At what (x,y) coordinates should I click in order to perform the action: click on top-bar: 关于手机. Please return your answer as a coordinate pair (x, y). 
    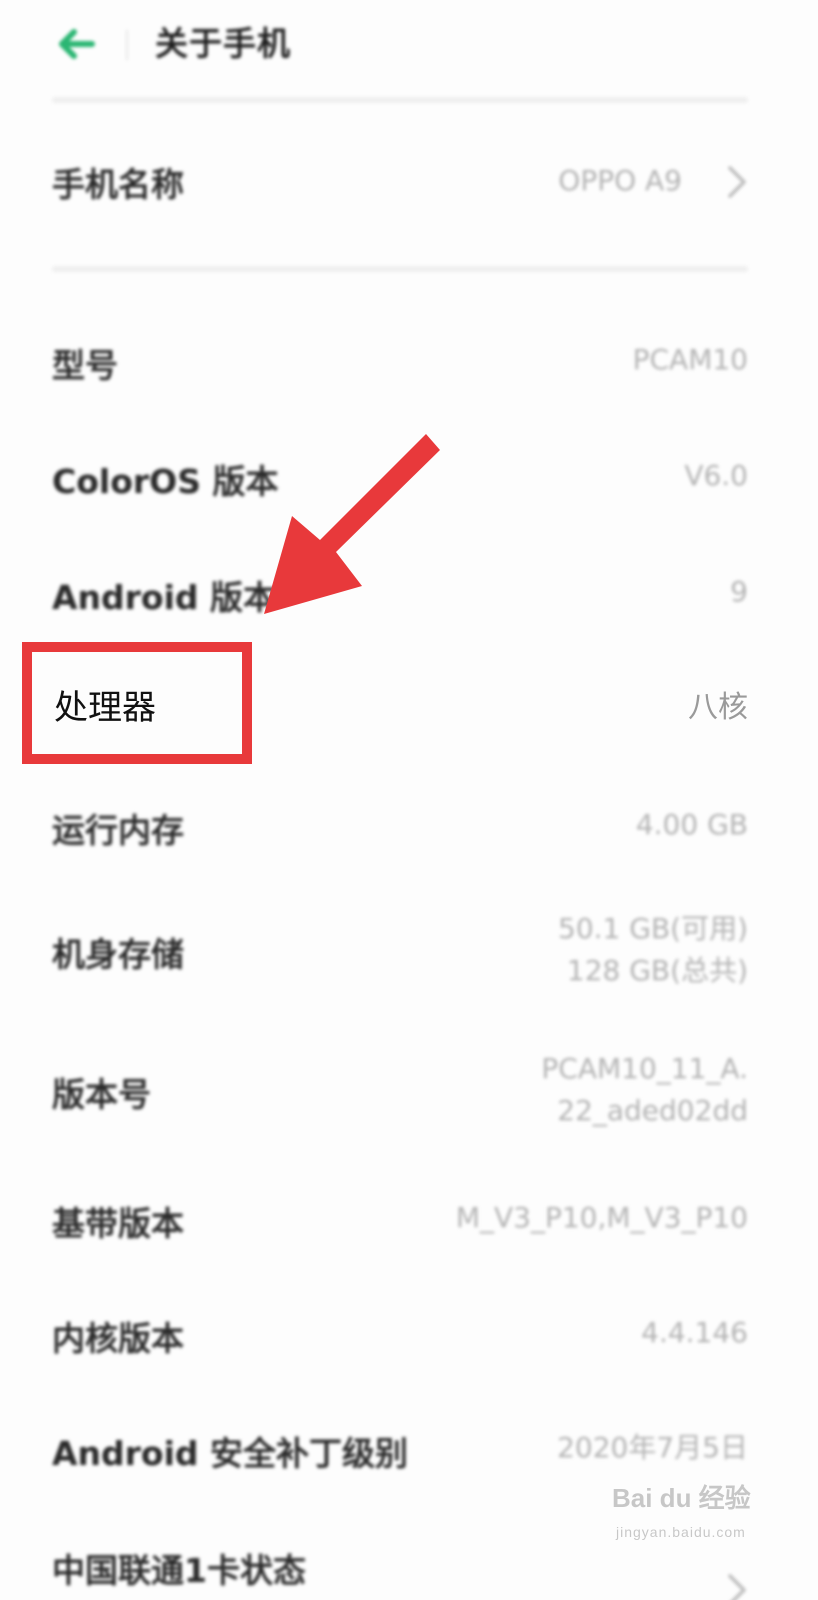
    Looking at the image, I should click on (409, 48).